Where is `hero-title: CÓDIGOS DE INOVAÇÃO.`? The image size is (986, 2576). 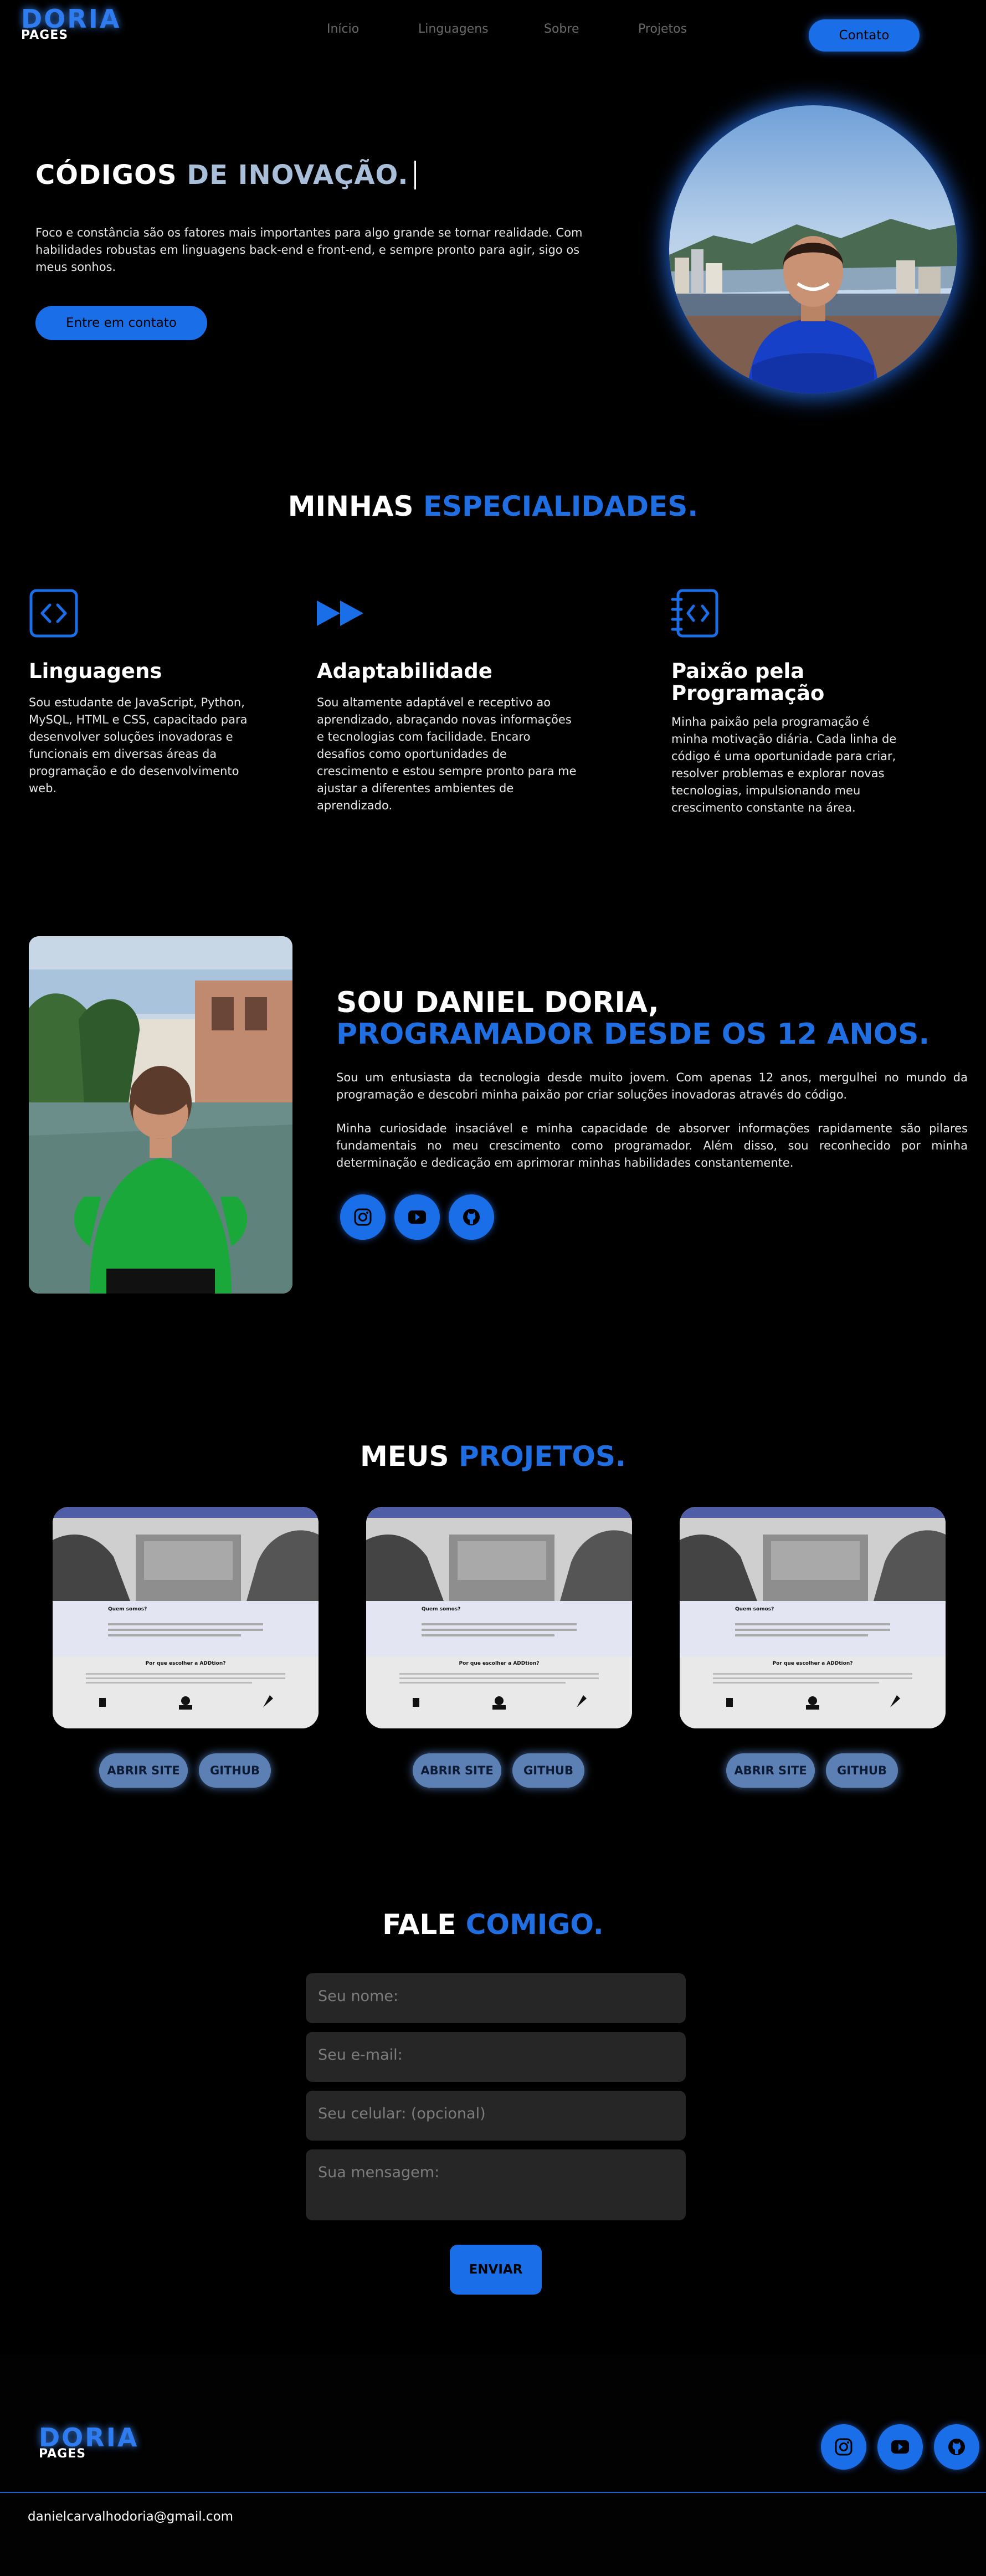
hero-title: CÓDIGOS DE INOVAÇÃO. is located at coordinates (225, 175).